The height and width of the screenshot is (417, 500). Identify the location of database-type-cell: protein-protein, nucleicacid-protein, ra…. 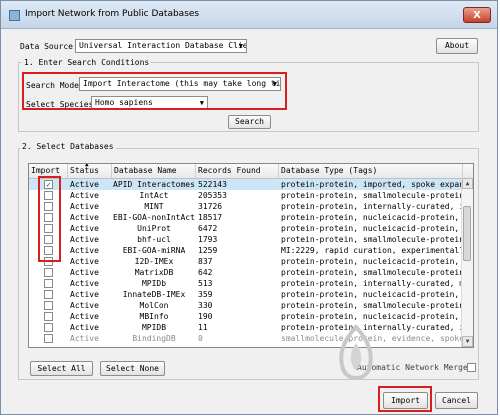
(372, 217).